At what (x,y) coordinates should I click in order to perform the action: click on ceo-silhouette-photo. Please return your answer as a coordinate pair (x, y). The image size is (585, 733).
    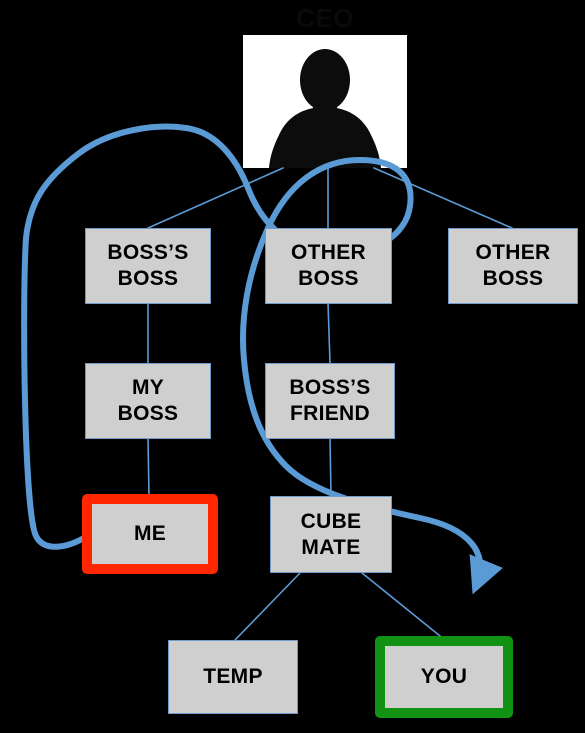
    Looking at the image, I should click on (325, 101).